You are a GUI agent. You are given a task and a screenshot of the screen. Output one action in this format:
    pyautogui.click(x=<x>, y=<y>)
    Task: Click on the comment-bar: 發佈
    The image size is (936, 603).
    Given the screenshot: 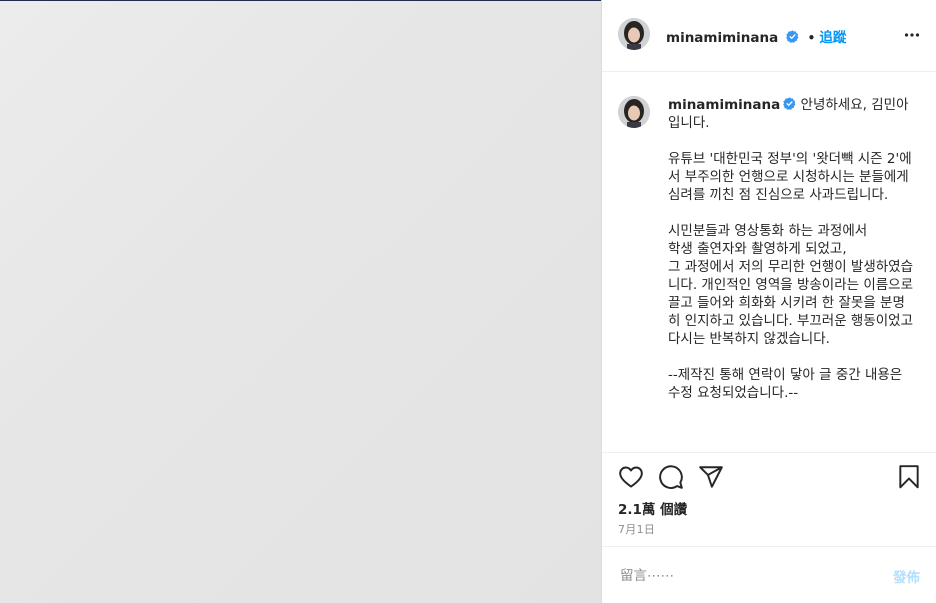 What is the action you would take?
    pyautogui.click(x=769, y=574)
    